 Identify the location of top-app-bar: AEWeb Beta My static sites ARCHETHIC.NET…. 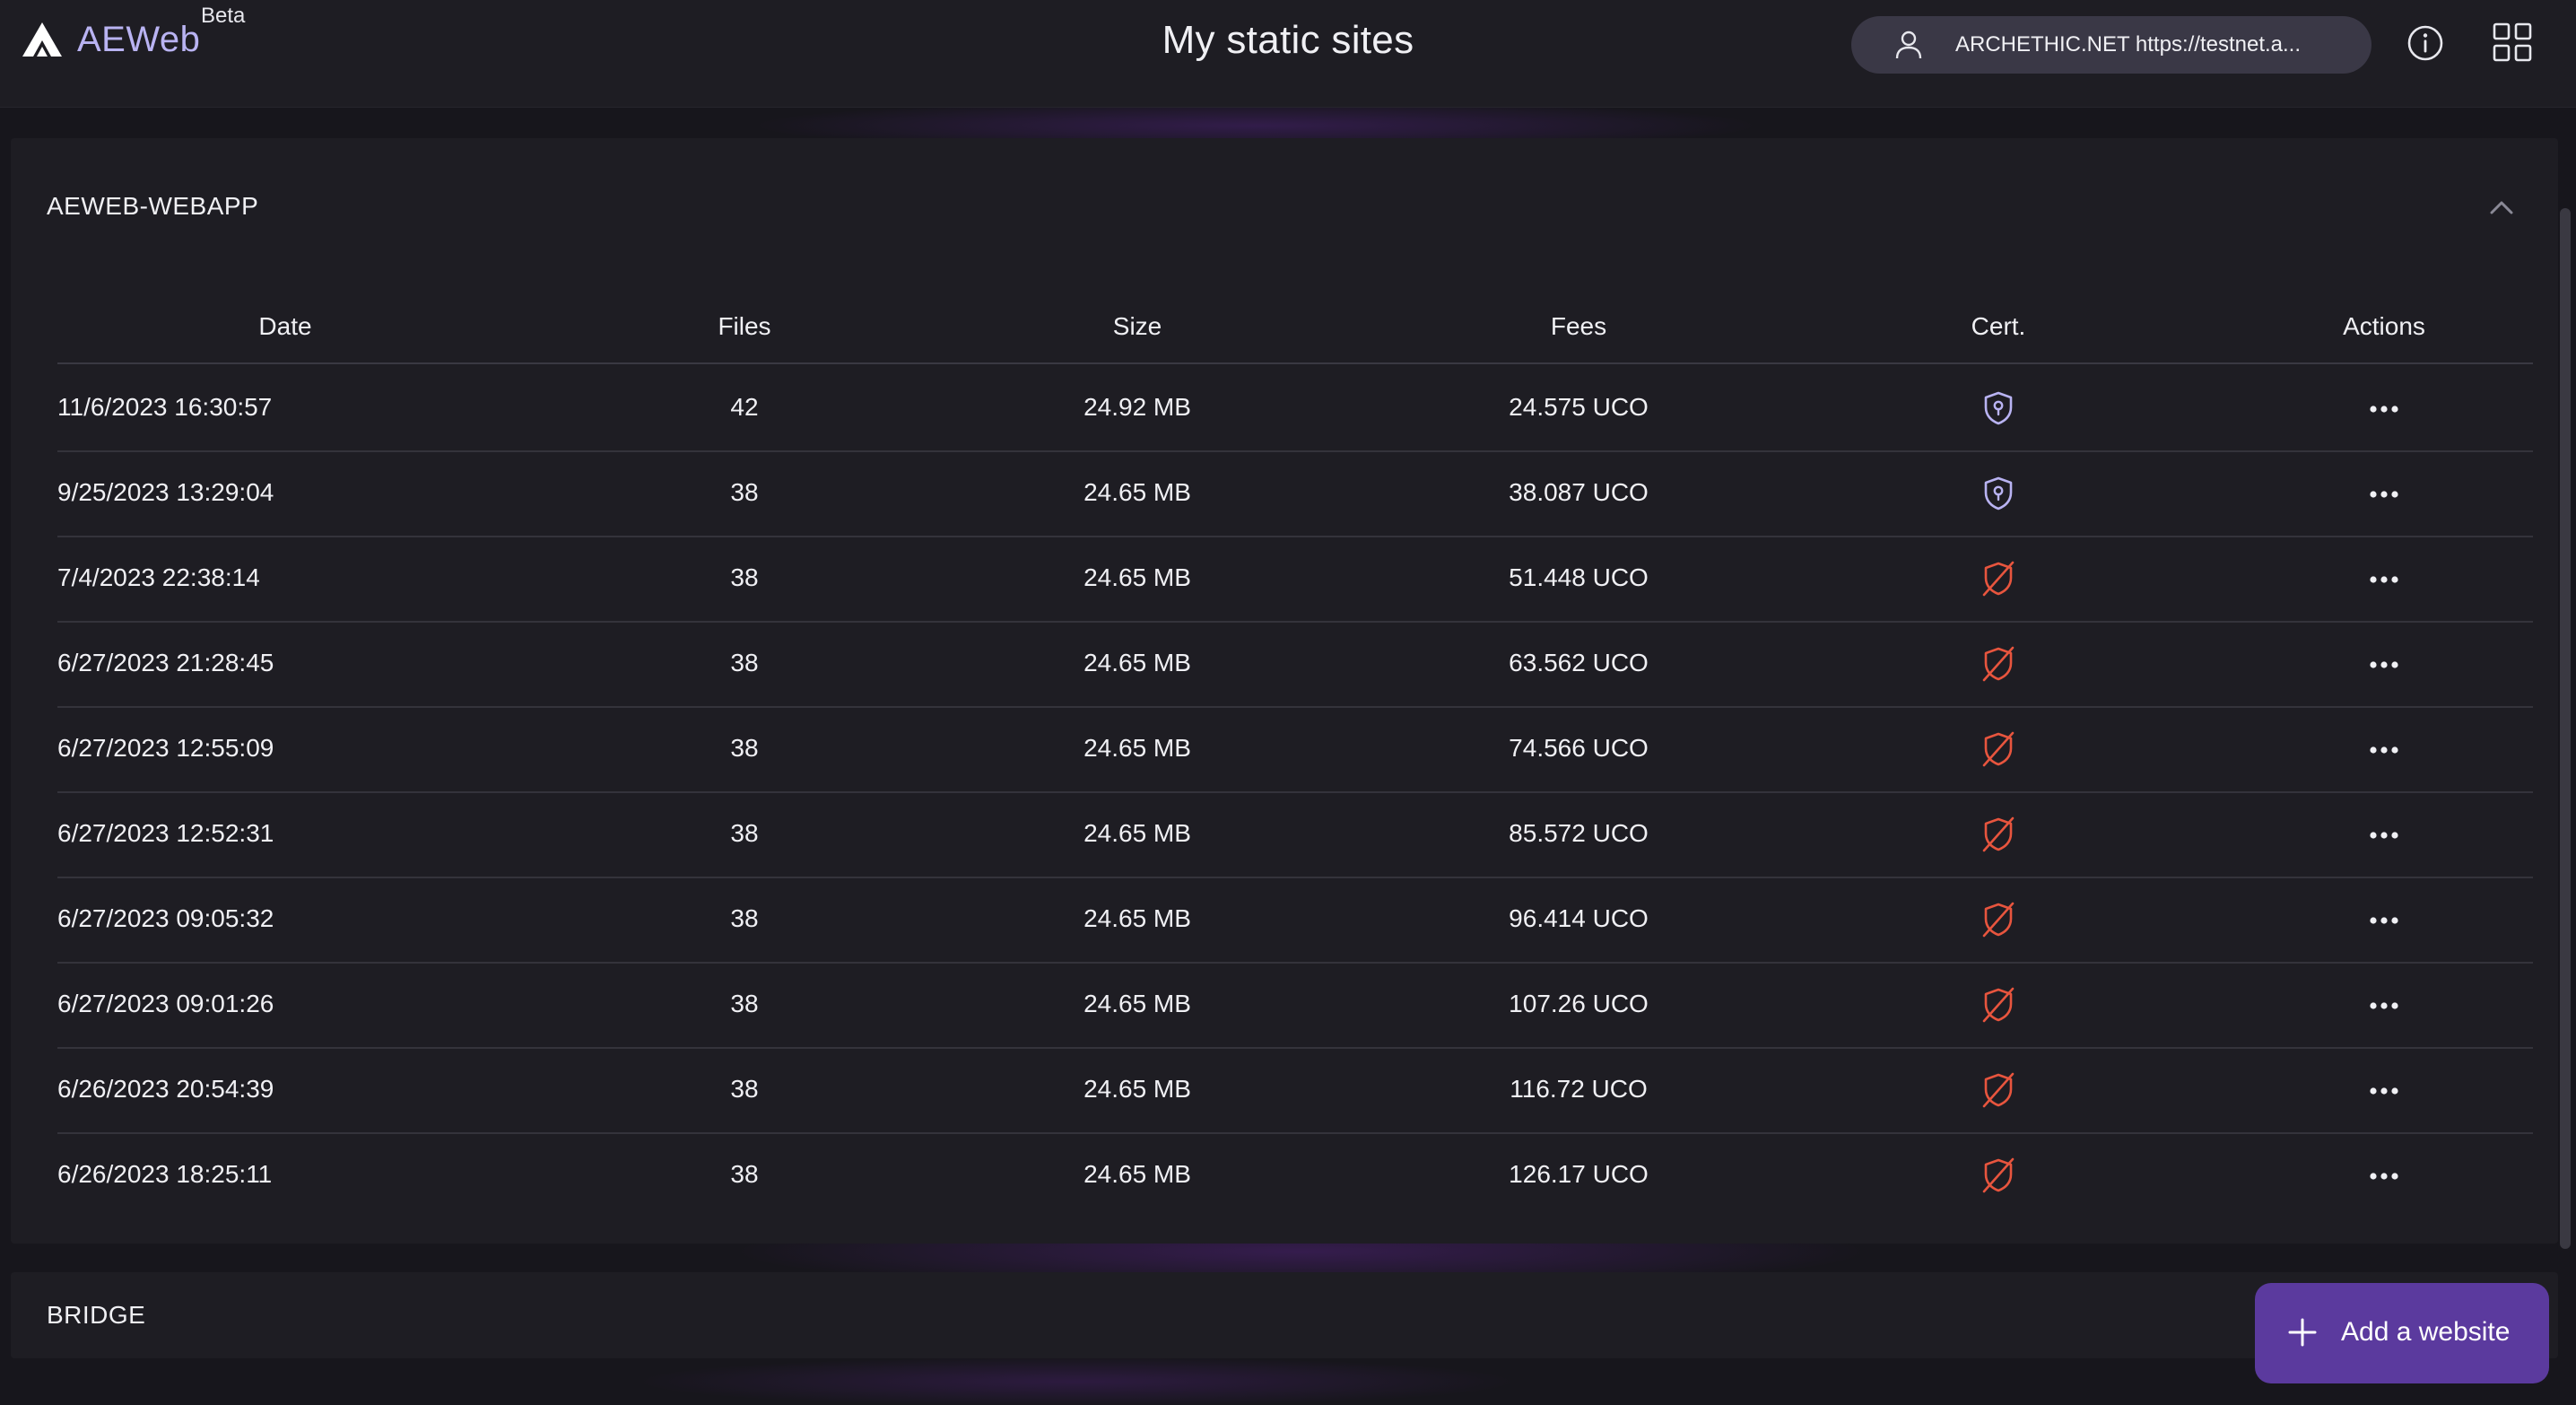
(1288, 54).